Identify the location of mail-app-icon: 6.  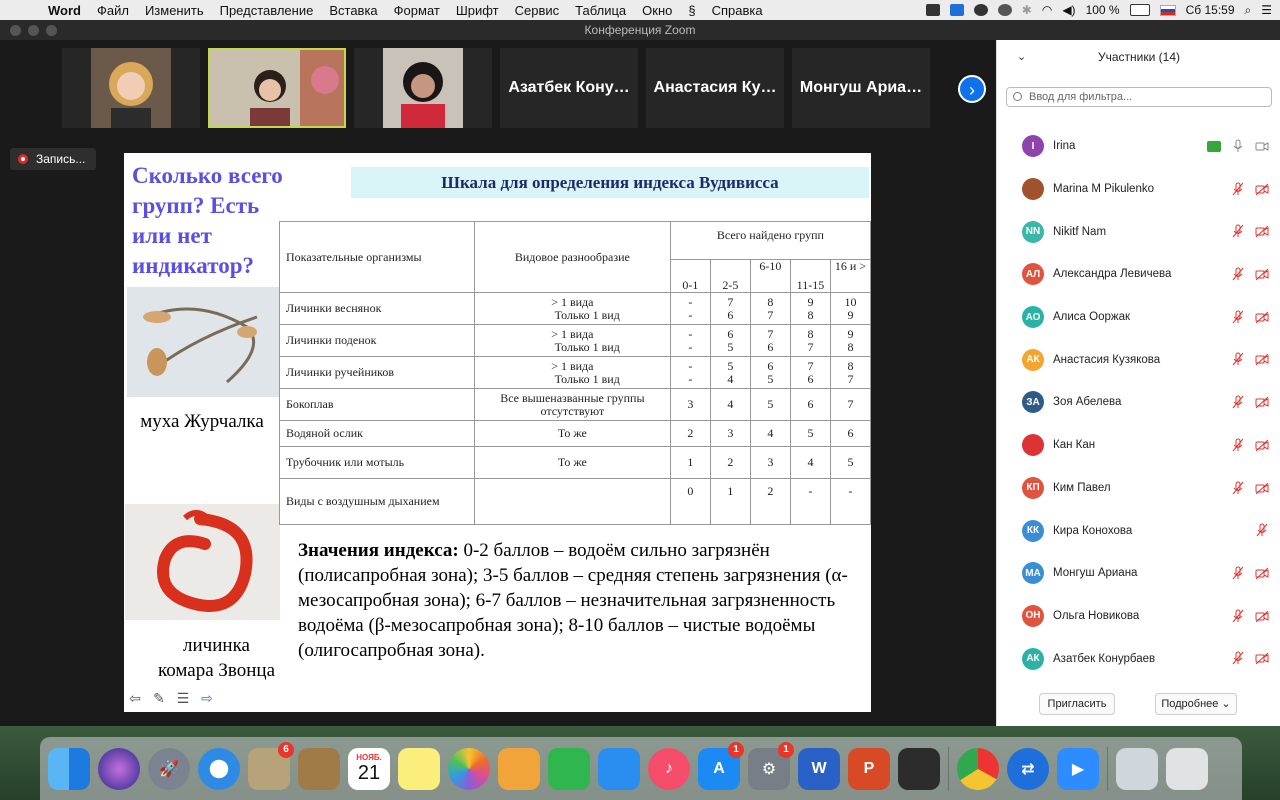
(271, 765).